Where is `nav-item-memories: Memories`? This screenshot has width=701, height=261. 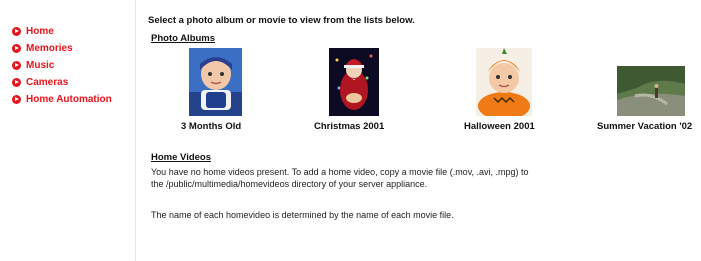 nav-item-memories: Memories is located at coordinates (62, 48).